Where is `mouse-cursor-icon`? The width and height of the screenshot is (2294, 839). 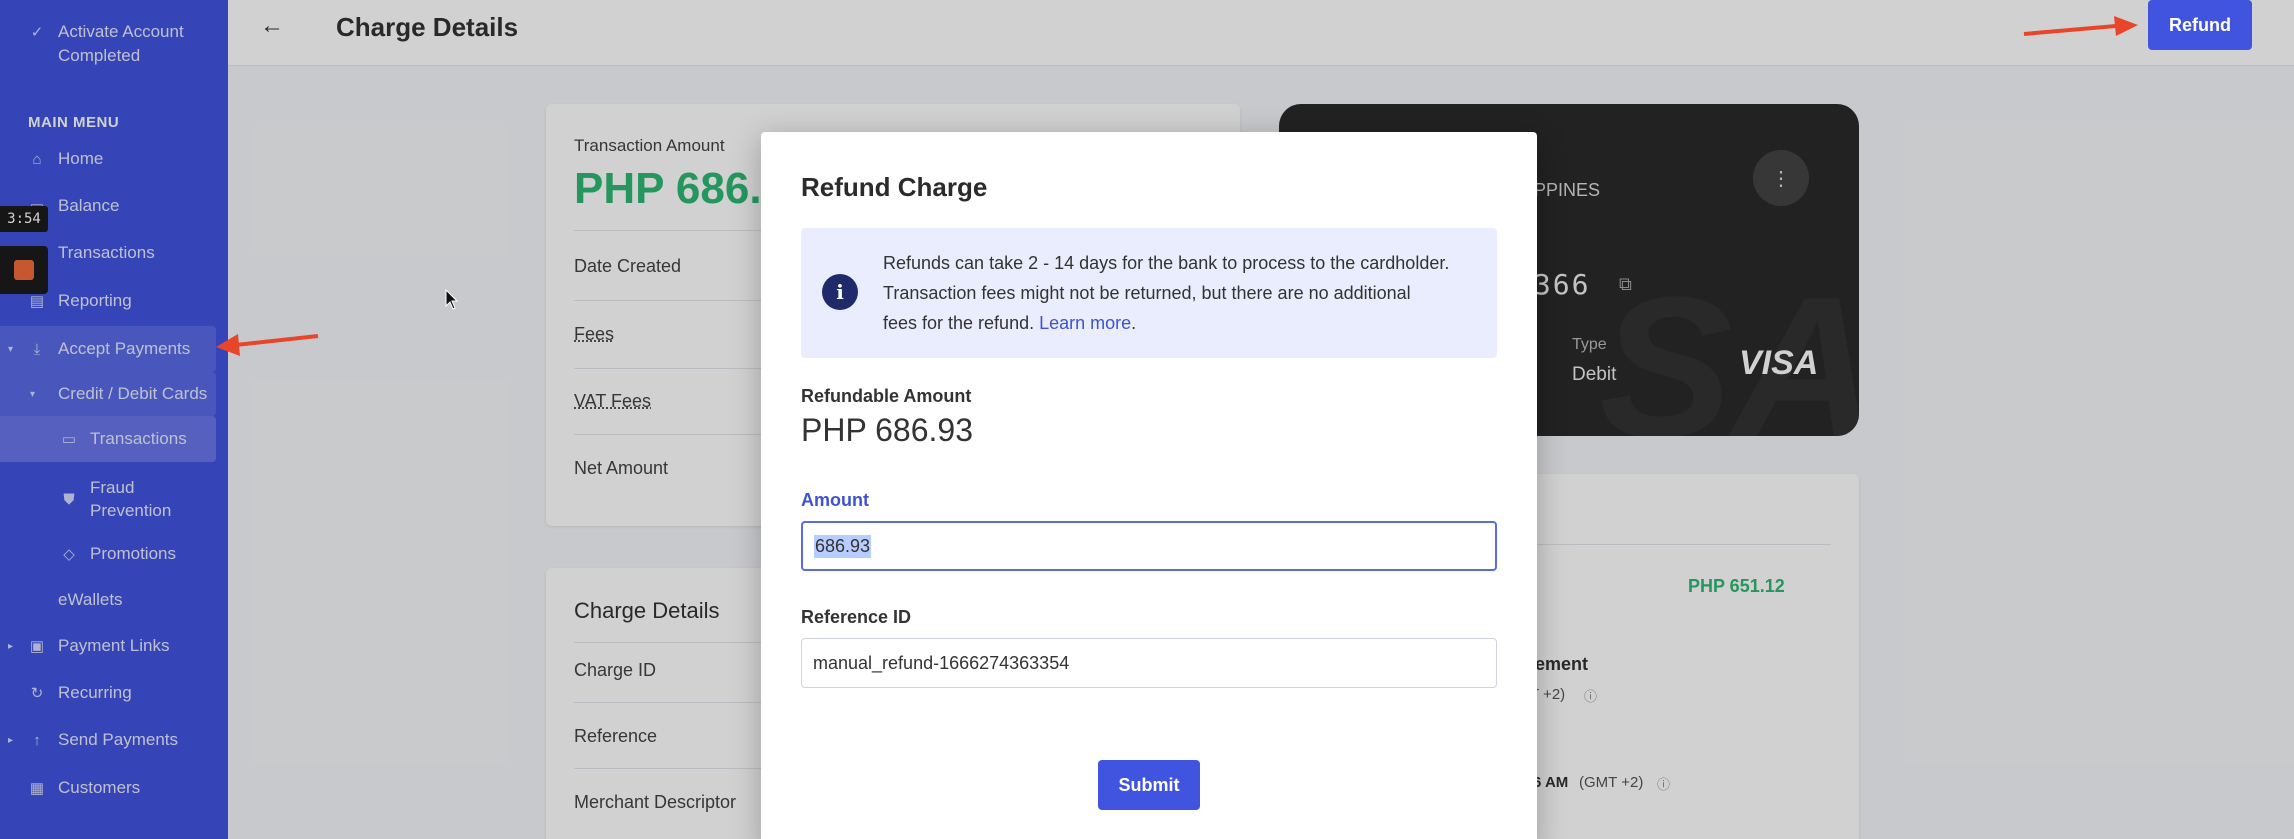
mouse-cursor-icon is located at coordinates (452, 299).